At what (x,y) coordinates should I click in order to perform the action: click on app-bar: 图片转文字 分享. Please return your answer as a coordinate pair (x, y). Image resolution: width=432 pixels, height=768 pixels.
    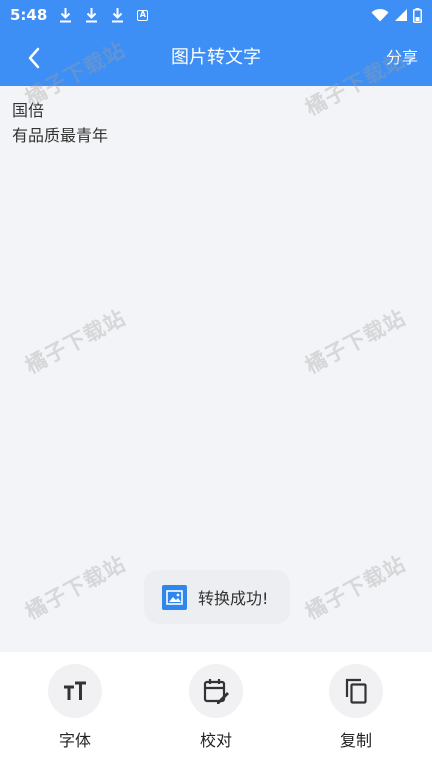
    Looking at the image, I should click on (216, 58).